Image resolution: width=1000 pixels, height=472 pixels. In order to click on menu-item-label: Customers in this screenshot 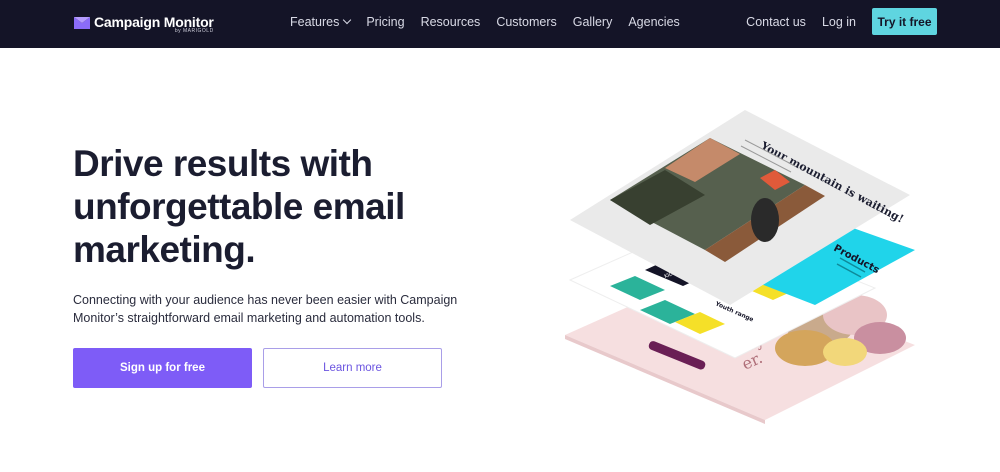, I will do `click(526, 22)`.